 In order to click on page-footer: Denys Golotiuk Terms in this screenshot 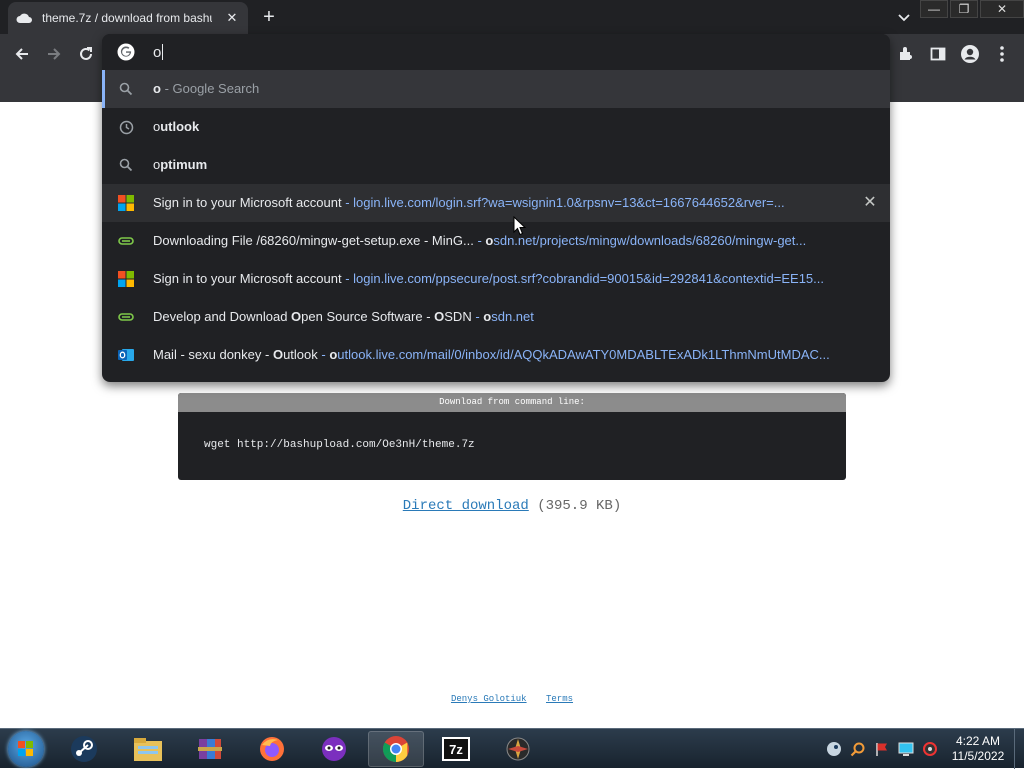, I will do `click(512, 699)`.